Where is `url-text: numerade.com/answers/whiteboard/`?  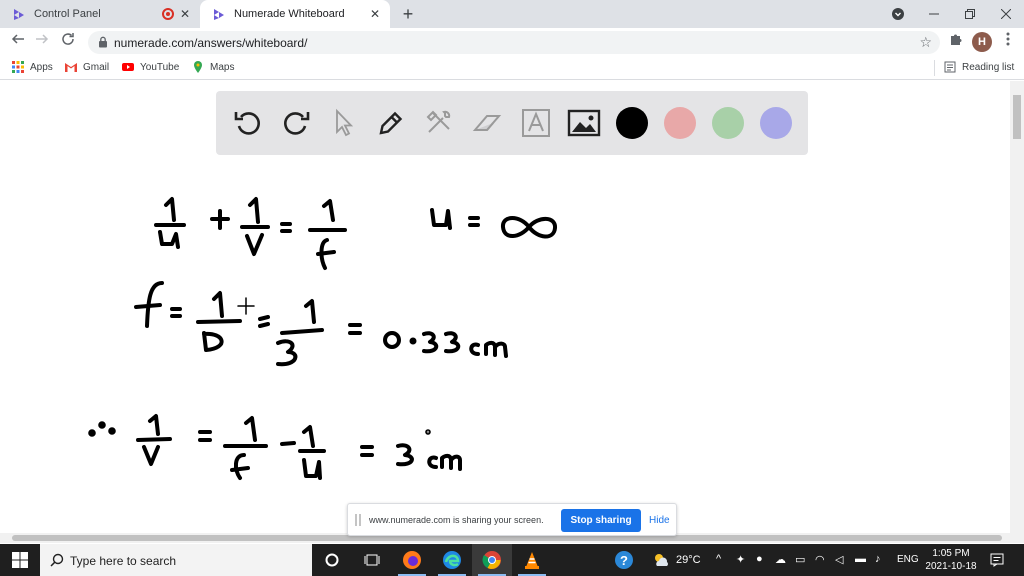 url-text: numerade.com/answers/whiteboard/ is located at coordinates (211, 43).